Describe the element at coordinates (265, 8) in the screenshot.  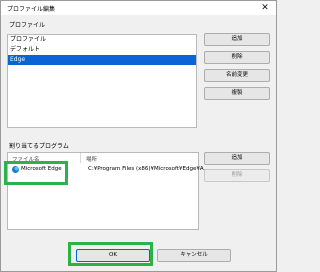
I see `close-icon: ✕` at that location.